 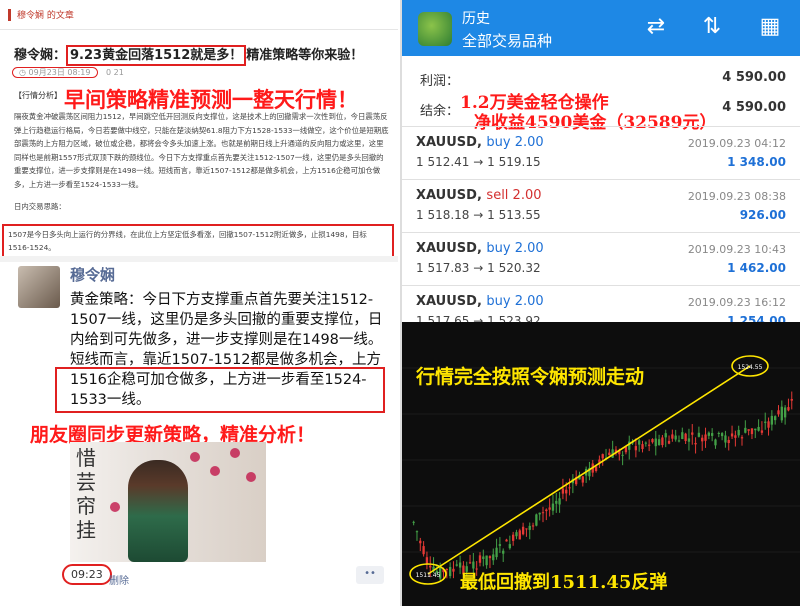 What do you see at coordinates (564, 582) in the screenshot?
I see `chart-caption-bottom: 最低回撤到1511.45反弹` at bounding box center [564, 582].